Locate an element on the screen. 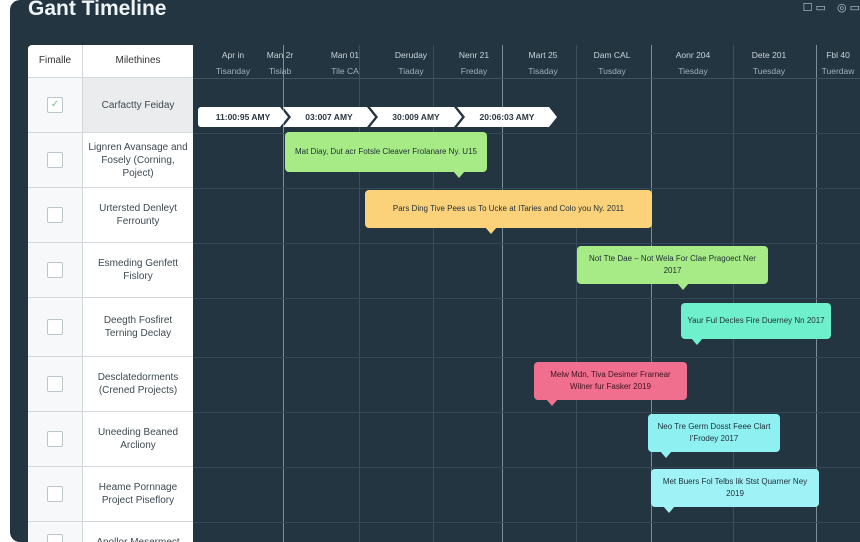  date-column-header: Man 01 Tile CA is located at coordinates (345, 60).